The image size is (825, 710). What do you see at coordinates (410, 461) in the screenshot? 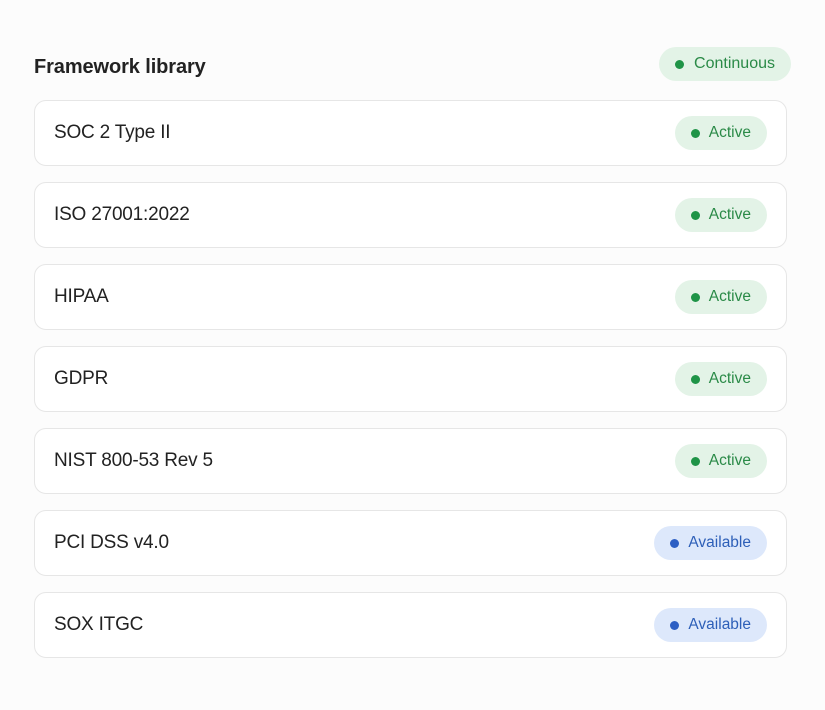
I see `framework-row-nist: NIST 800-53 Rev 5 Active` at bounding box center [410, 461].